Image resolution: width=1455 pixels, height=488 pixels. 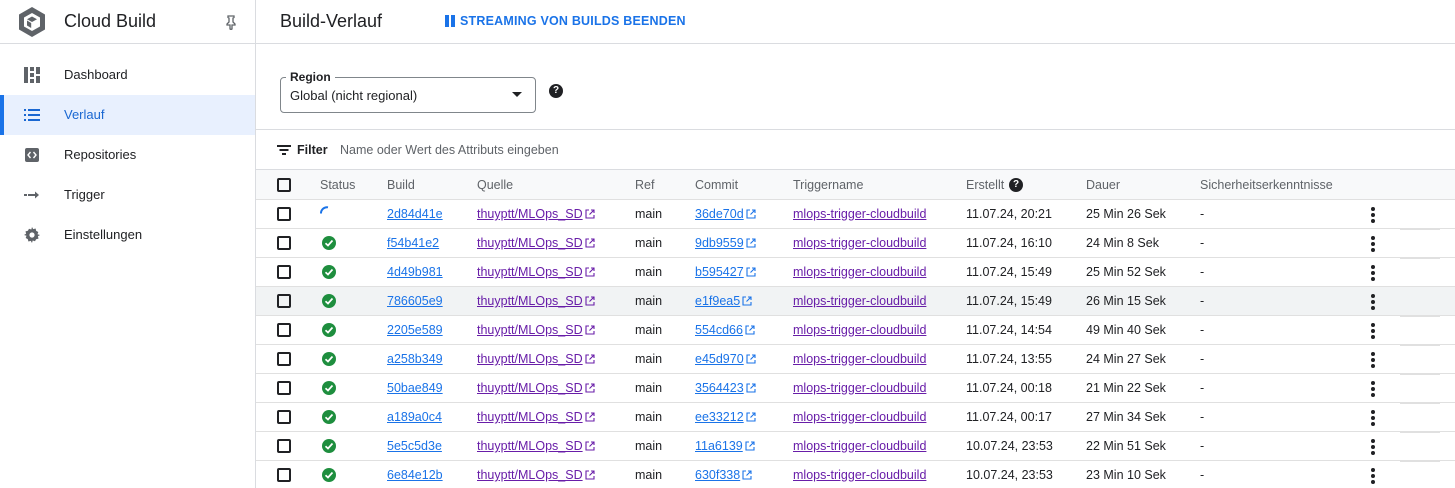 What do you see at coordinates (1103, 185) in the screenshot?
I see `column-header-duration: Dauer` at bounding box center [1103, 185].